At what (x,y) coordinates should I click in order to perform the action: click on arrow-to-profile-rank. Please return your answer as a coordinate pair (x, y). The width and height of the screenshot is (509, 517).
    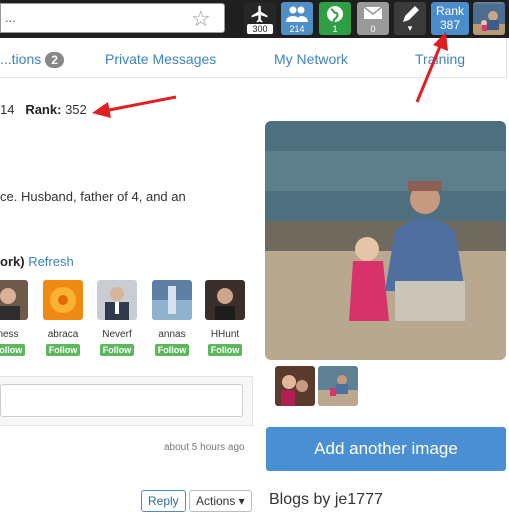
    Looking at the image, I should click on (134, 106).